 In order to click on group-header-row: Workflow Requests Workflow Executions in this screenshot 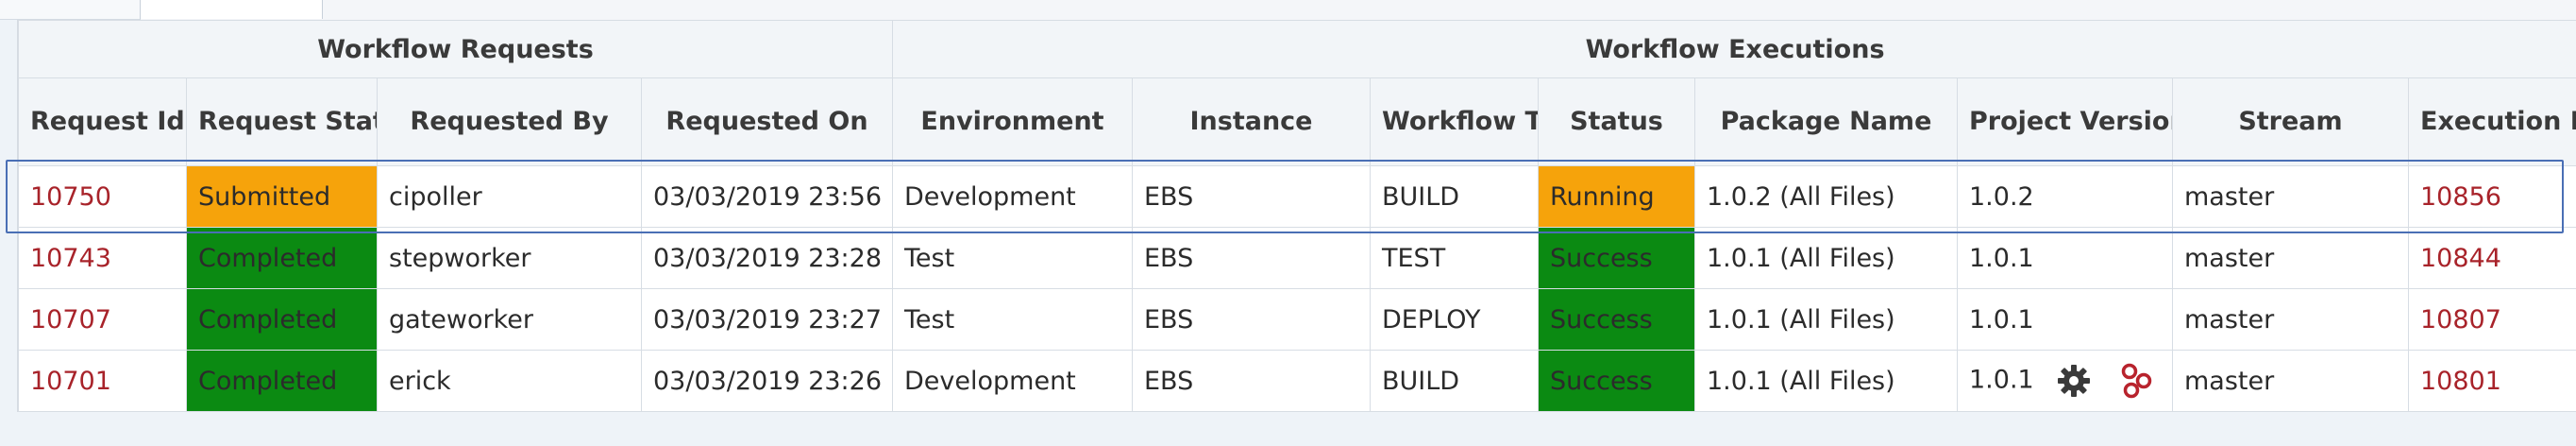, I will do `click(1297, 49)`.